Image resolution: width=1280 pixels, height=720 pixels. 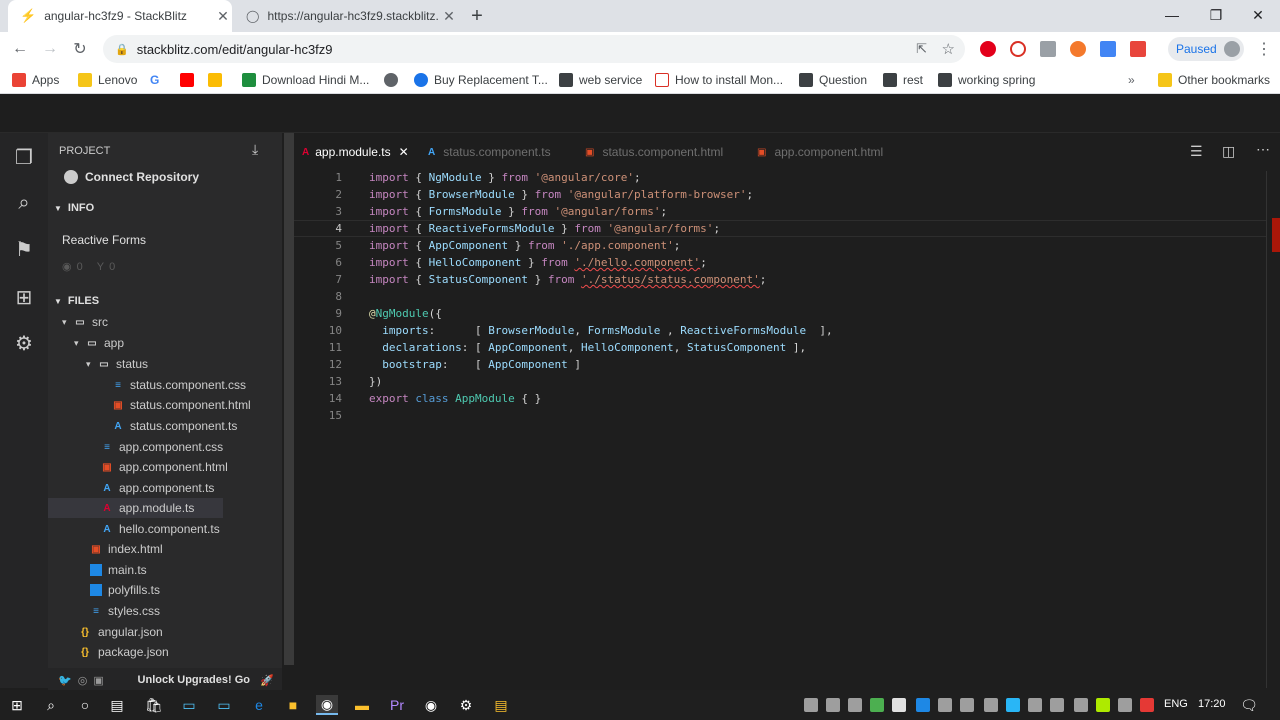 What do you see at coordinates (165, 611) in the screenshot?
I see `tree-file: ≡ styles.css` at bounding box center [165, 611].